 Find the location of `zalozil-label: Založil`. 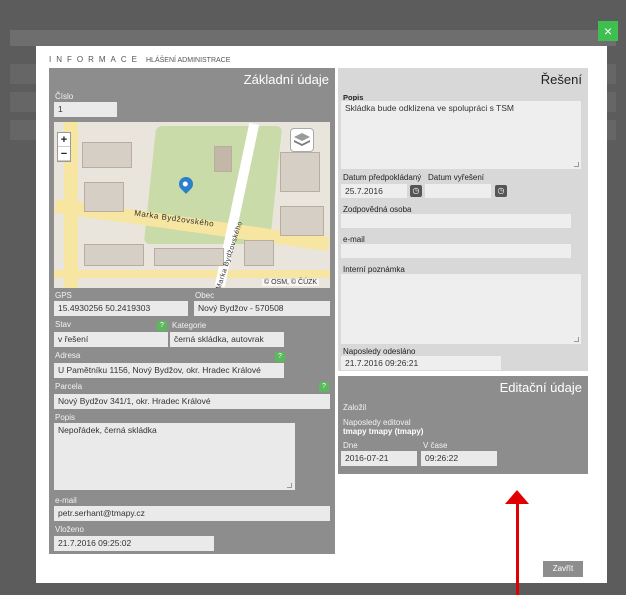

zalozil-label: Založil is located at coordinates (355, 407).